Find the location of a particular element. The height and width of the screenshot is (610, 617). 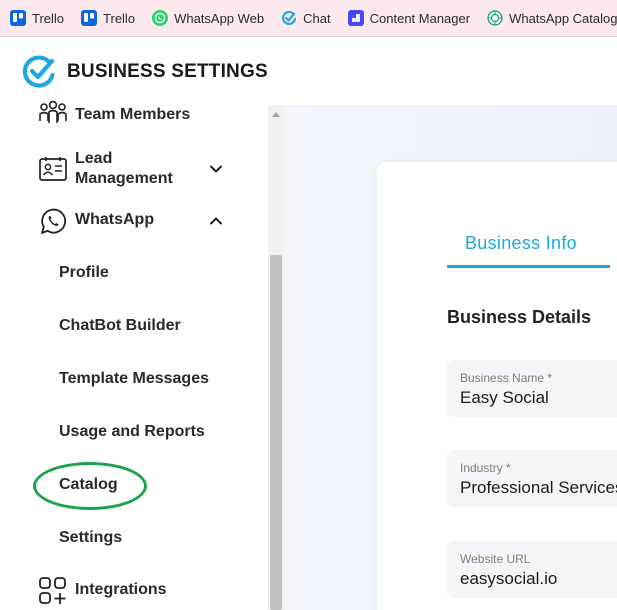

active-tab-indicator is located at coordinates (528, 266).